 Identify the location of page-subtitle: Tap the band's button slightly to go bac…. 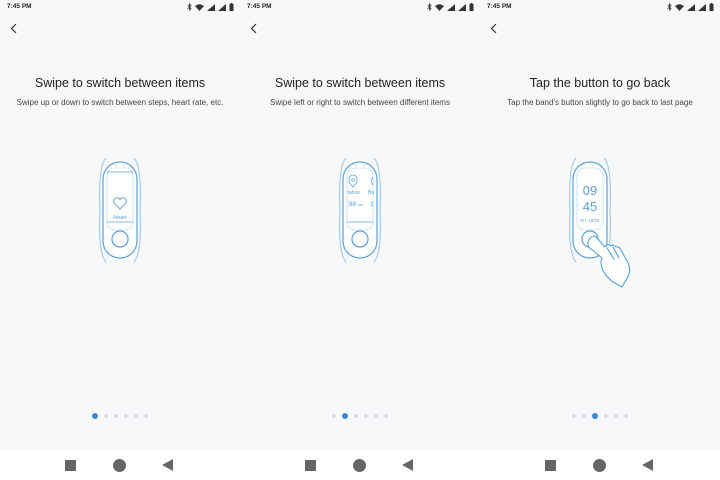
(600, 102).